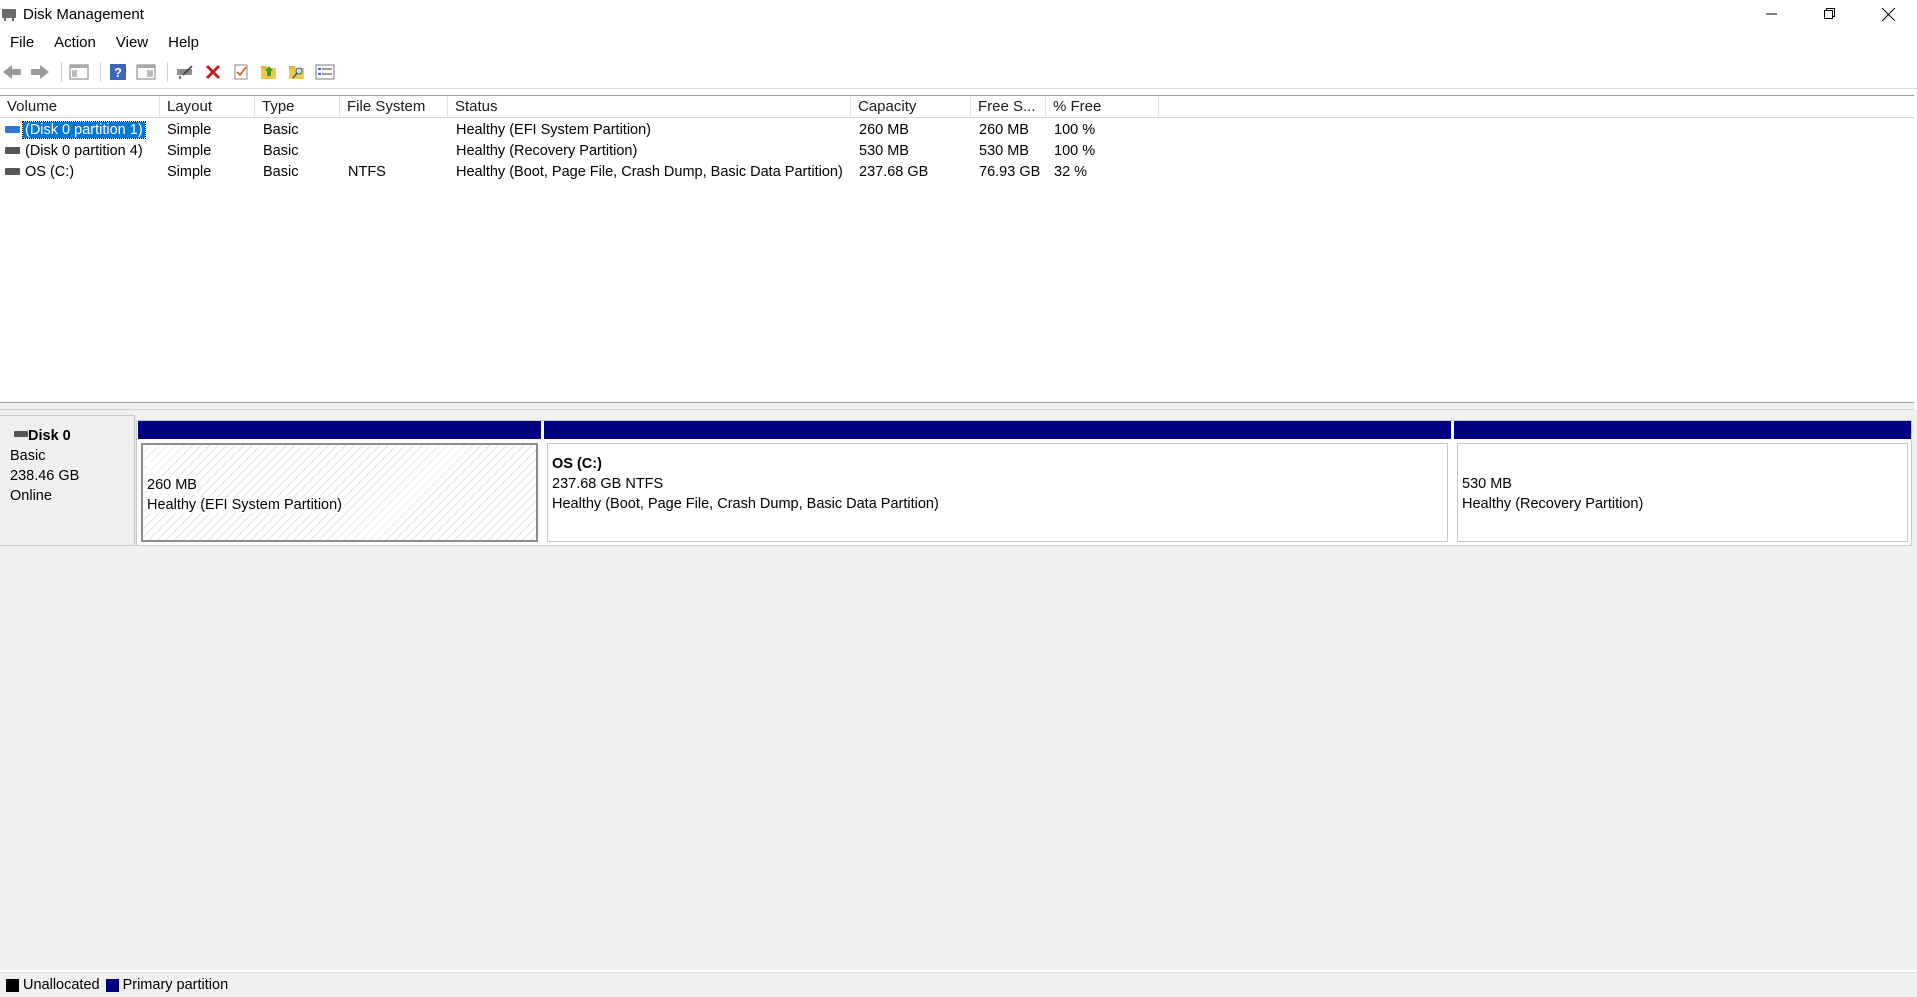  Describe the element at coordinates (1682, 492) in the screenshot. I see `partition-recovery-body: 530 MB Healthy (Recovery Partition)` at that location.